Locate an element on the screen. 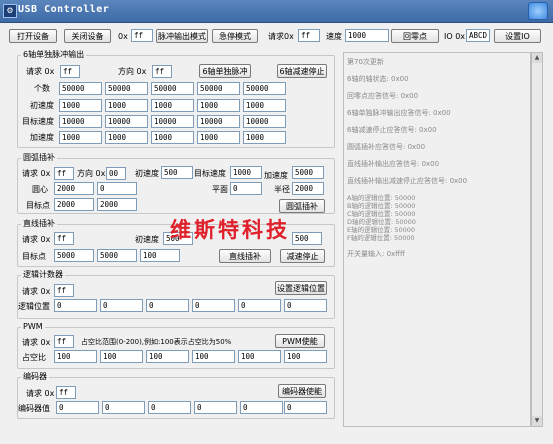 This screenshot has width=553, height=444. log-line: 直线插补输出减速停止应答信号: 0x00 is located at coordinates (407, 181).